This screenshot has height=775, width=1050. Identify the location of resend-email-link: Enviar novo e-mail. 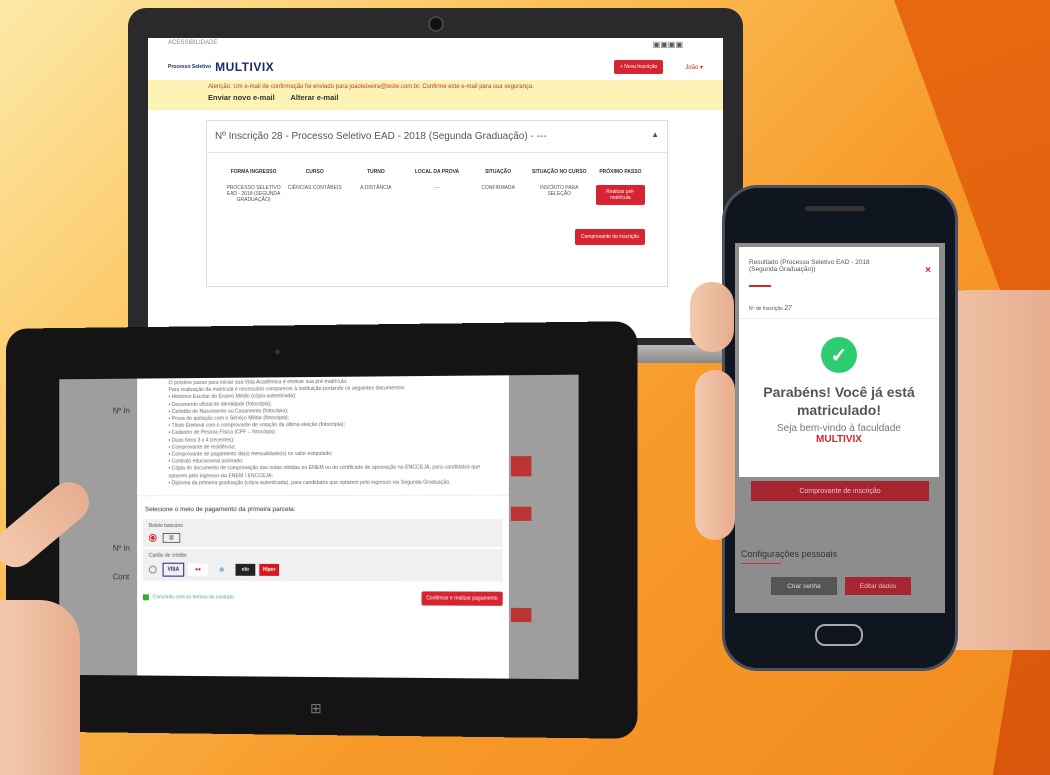
(241, 97).